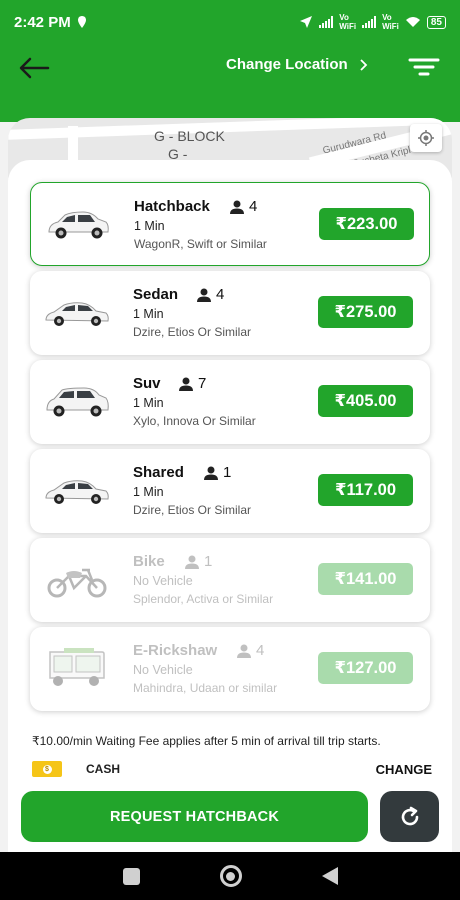 The width and height of the screenshot is (460, 900). I want to click on refresh-button, so click(409, 816).